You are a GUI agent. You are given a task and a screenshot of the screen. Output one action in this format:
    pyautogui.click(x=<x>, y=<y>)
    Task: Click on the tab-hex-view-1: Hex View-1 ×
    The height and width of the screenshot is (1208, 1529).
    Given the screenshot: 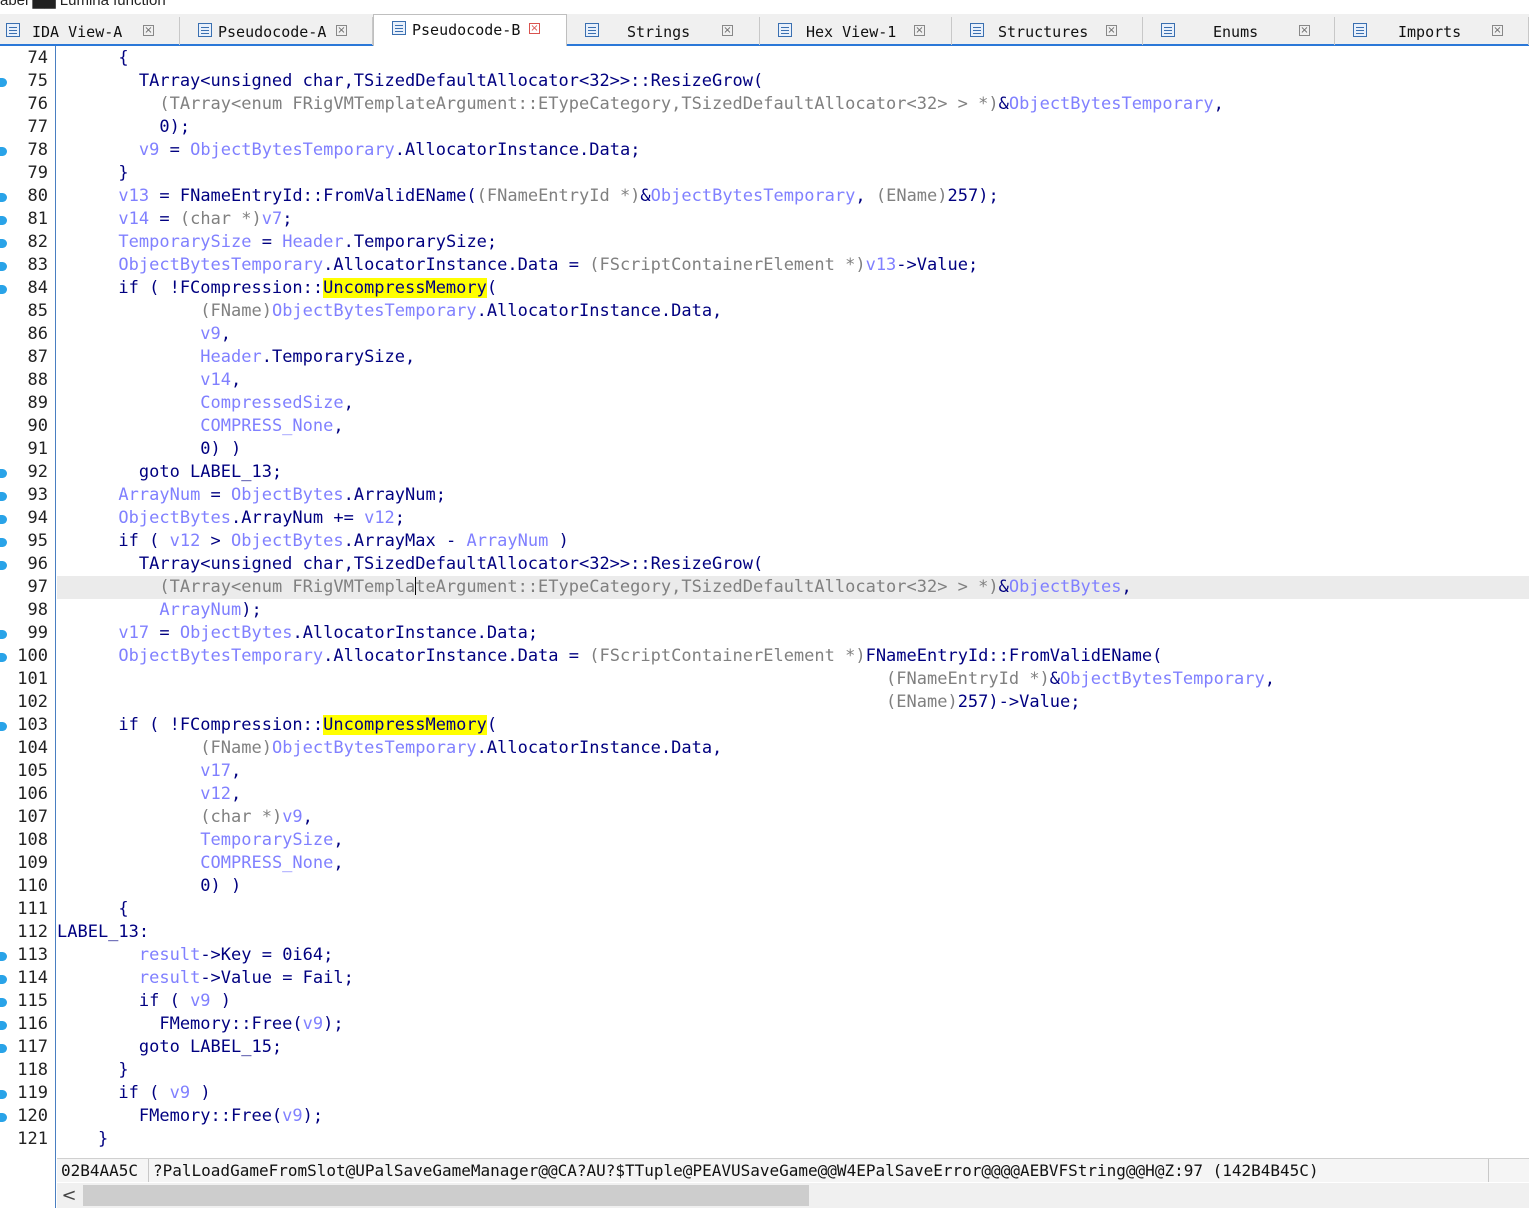 What is the action you would take?
    pyautogui.click(x=856, y=31)
    